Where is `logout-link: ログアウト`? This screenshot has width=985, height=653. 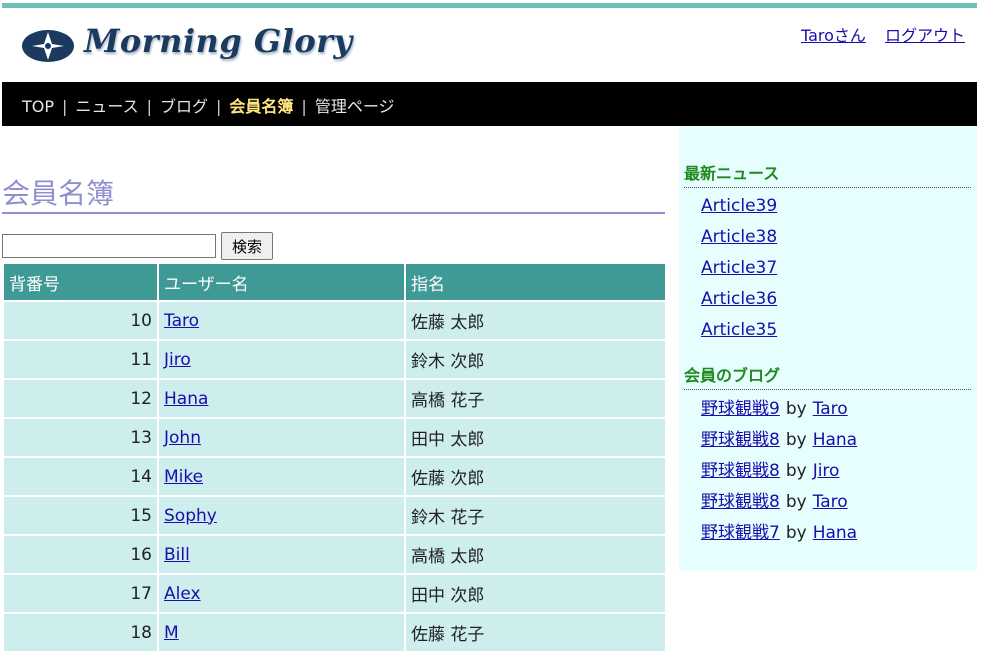
logout-link: ログアウト is located at coordinates (925, 35).